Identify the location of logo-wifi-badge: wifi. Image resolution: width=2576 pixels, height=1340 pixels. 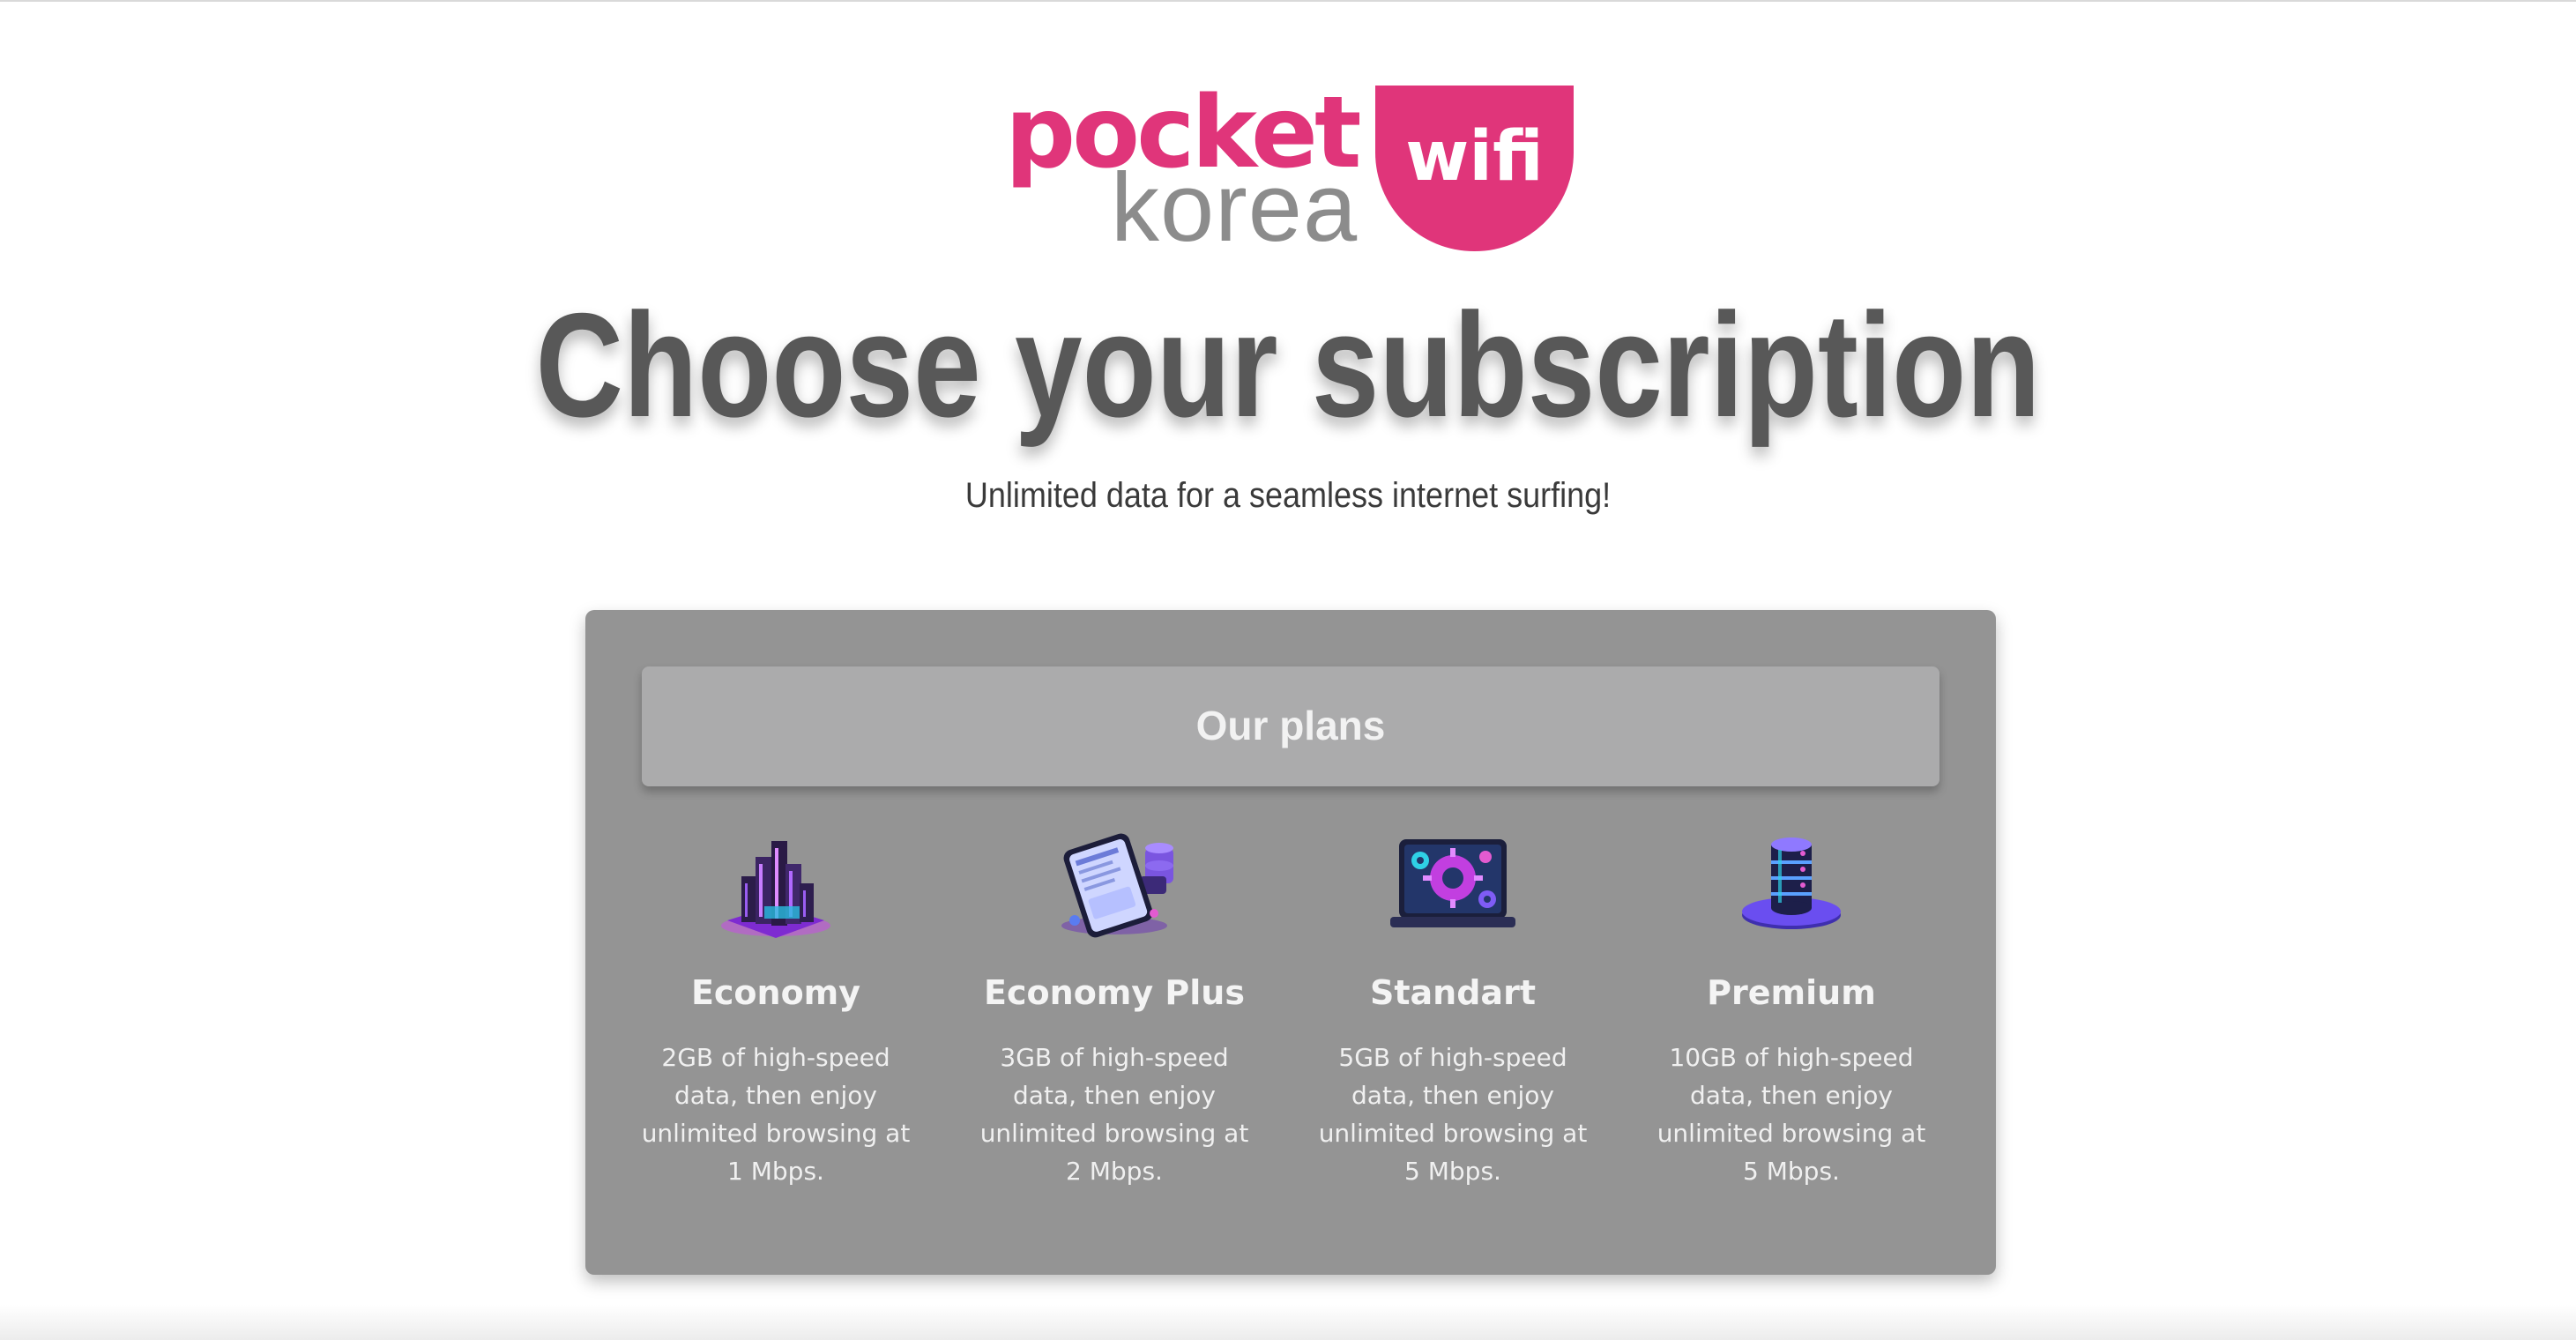
(1474, 168).